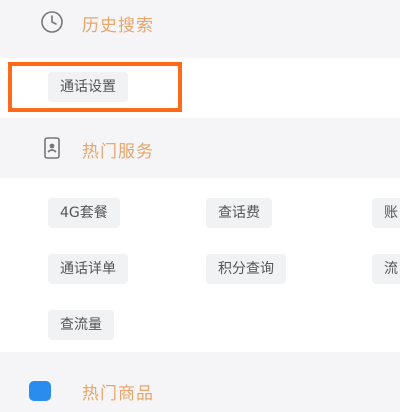 The width and height of the screenshot is (400, 412). Describe the element at coordinates (88, 269) in the screenshot. I see `service-chip-call-details: 通话详单` at that location.